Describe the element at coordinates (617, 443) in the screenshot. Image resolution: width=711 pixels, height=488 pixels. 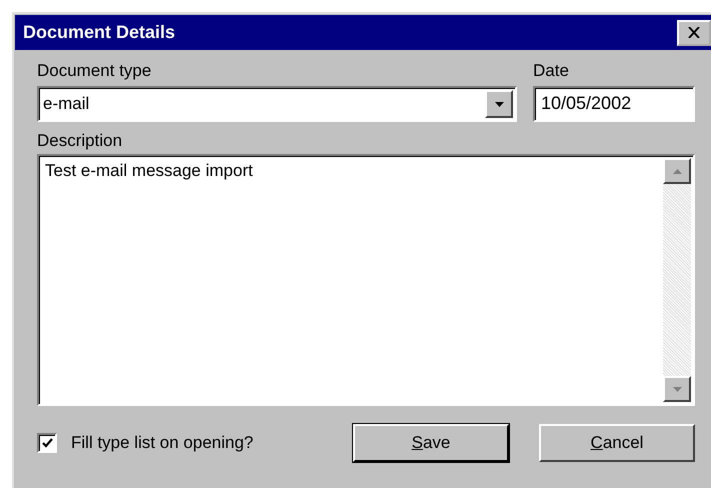
I see `dialog-button: Cancel` at that location.